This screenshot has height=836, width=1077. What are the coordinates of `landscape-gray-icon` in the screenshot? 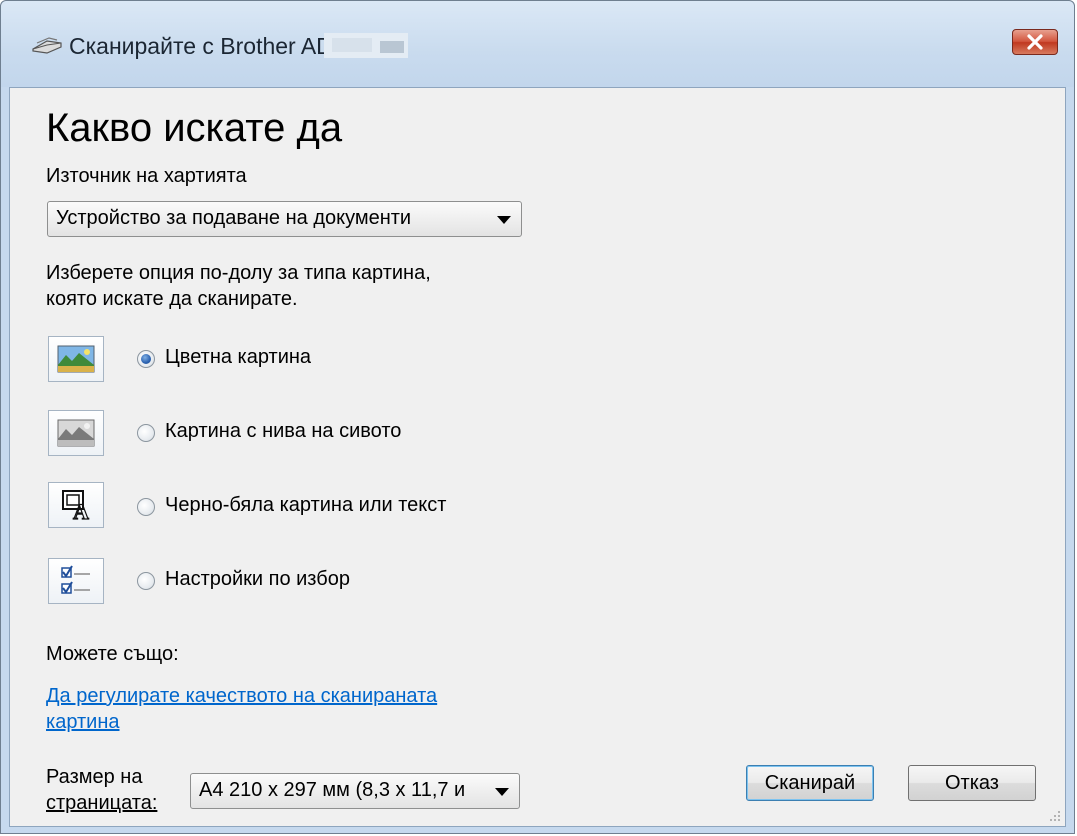 It's located at (76, 433).